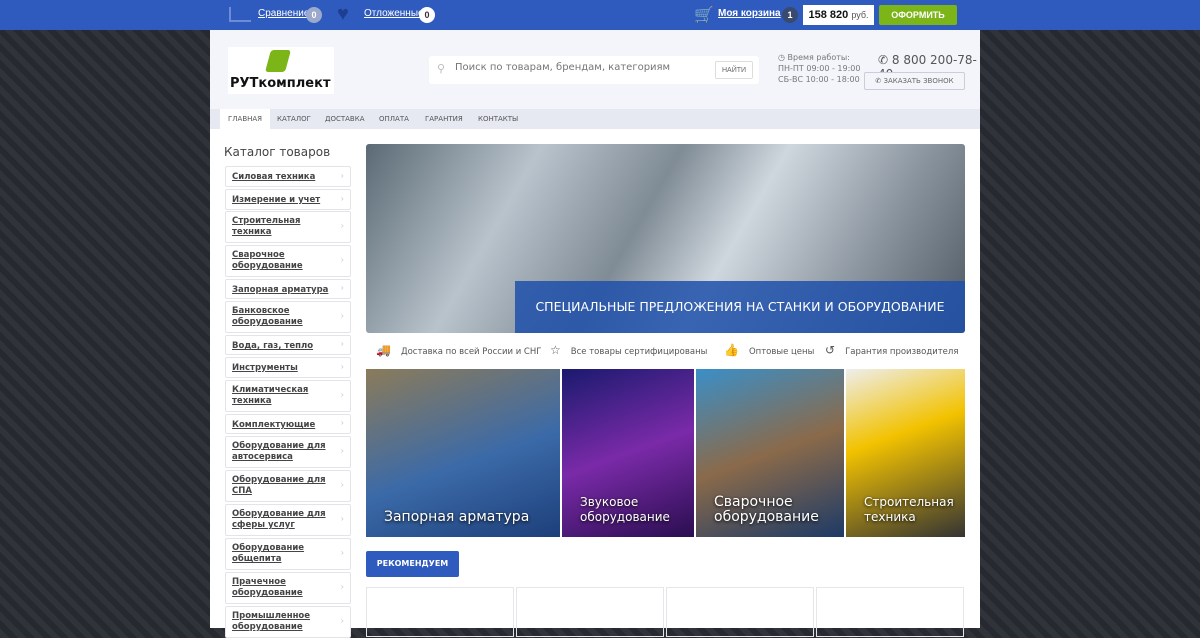 This screenshot has width=1200, height=638. I want to click on heart-icon: ♥, so click(343, 14).